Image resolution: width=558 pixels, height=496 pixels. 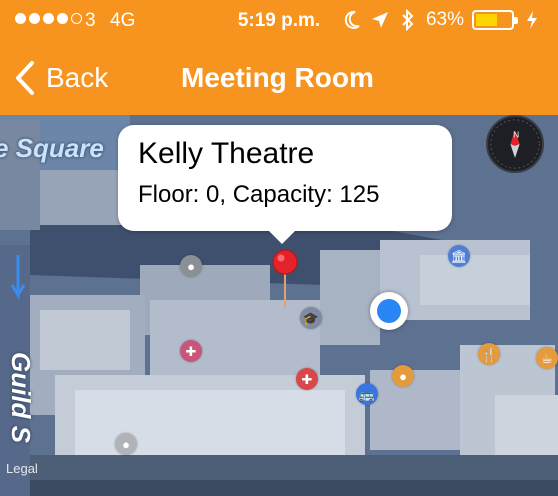 What do you see at coordinates (311, 318) in the screenshot?
I see `graduation-cap-icon: 🎓` at bounding box center [311, 318].